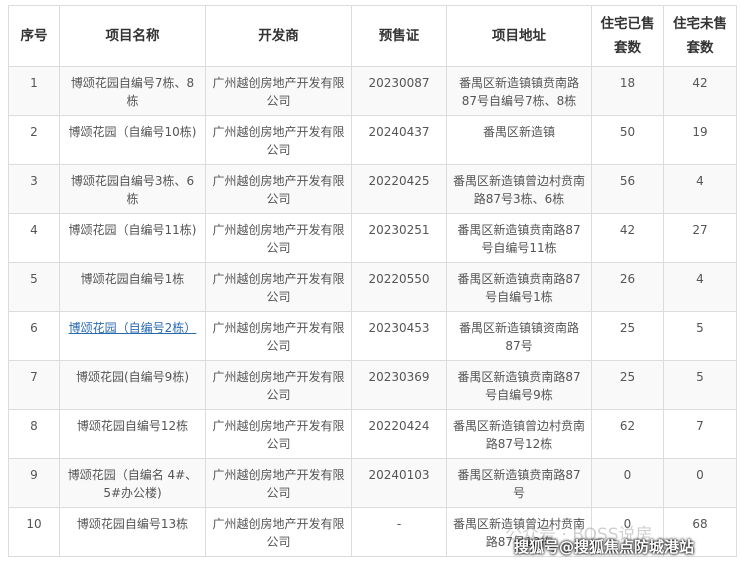 The height and width of the screenshot is (564, 740). What do you see at coordinates (34, 36) in the screenshot?
I see `header-no: 序号` at bounding box center [34, 36].